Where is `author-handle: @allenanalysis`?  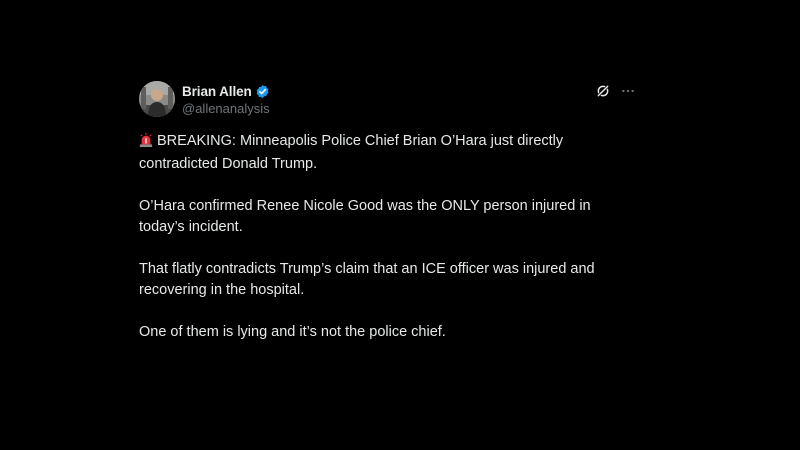 author-handle: @allenanalysis is located at coordinates (226, 108).